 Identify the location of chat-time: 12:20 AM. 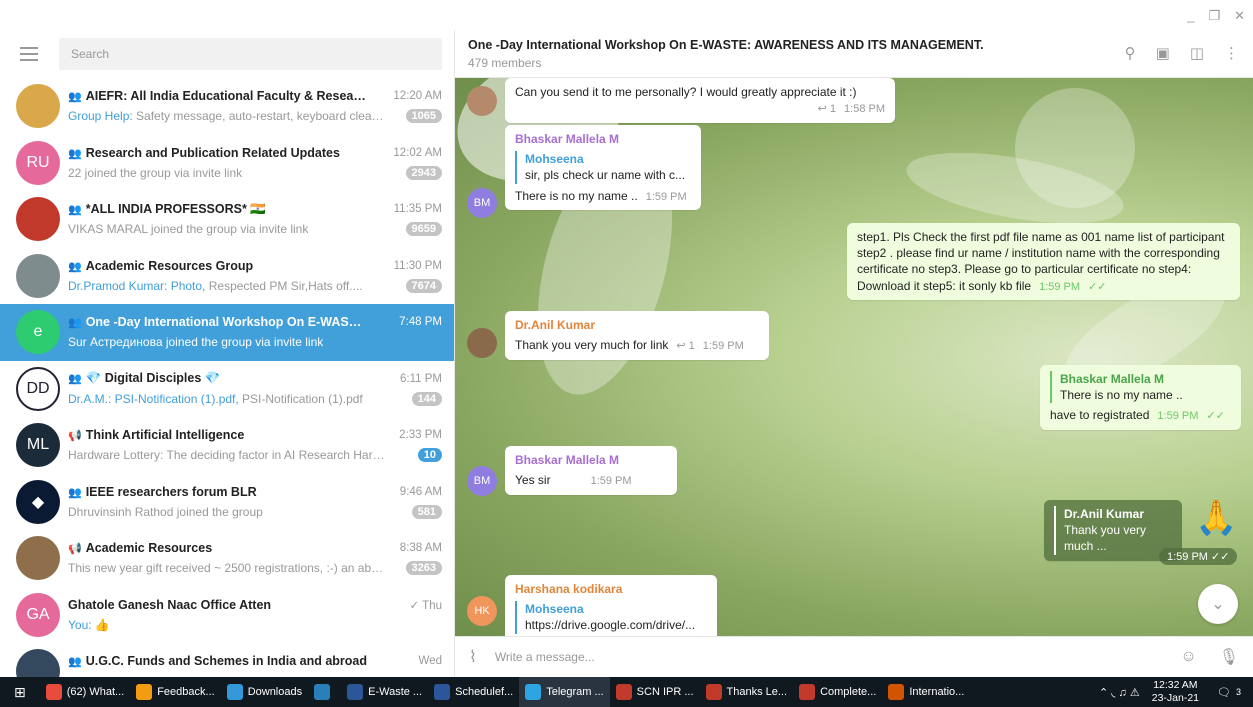
(417, 96).